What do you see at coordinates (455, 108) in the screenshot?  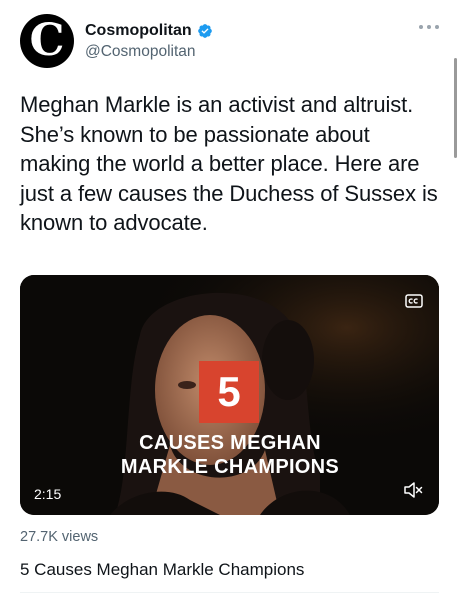 I see `scrollbar-thumb` at bounding box center [455, 108].